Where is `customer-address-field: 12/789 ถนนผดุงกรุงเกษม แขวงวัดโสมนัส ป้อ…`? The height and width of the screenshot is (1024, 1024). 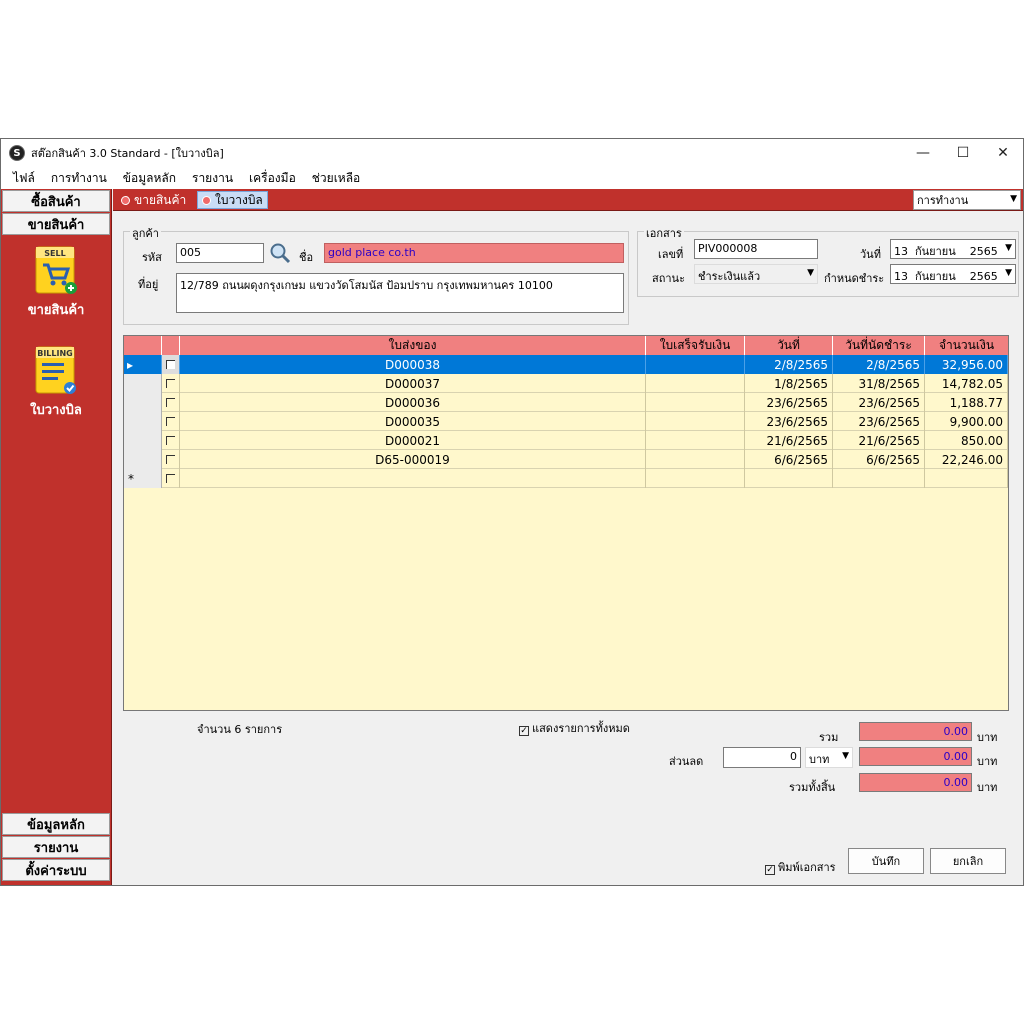
customer-address-field: 12/789 ถนนผดุงกรุงเกษม แขวงวัดโสมนัส ป้อ… is located at coordinates (400, 293).